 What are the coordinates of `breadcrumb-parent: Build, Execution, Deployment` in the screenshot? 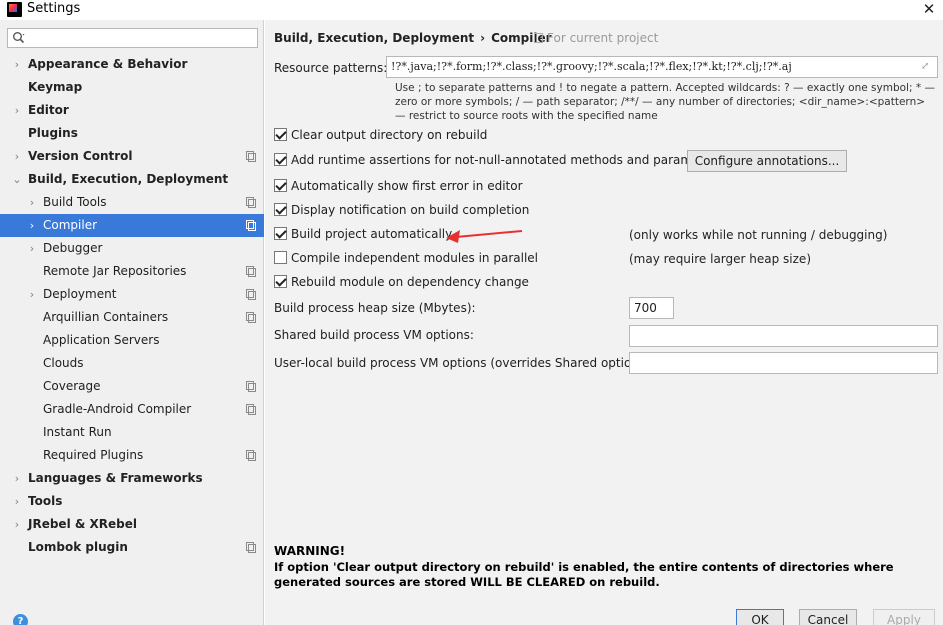 It's located at (374, 38).